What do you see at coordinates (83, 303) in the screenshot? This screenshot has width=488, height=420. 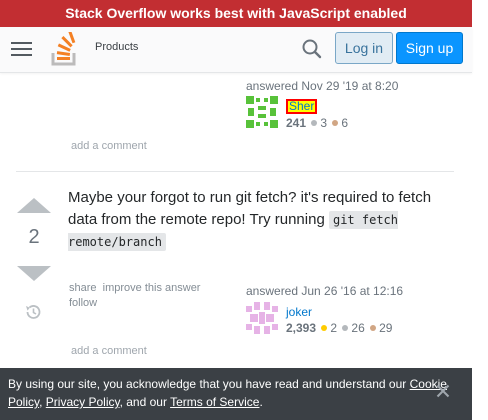 I see `follow-link: follow` at bounding box center [83, 303].